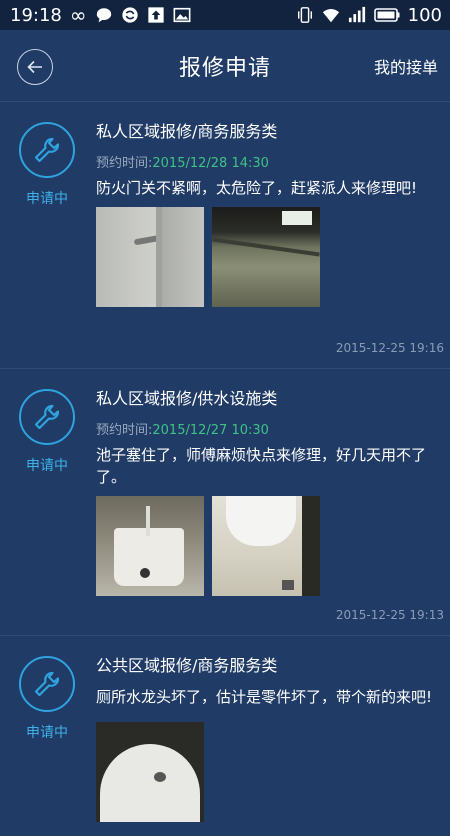  I want to click on image-icon, so click(182, 15).